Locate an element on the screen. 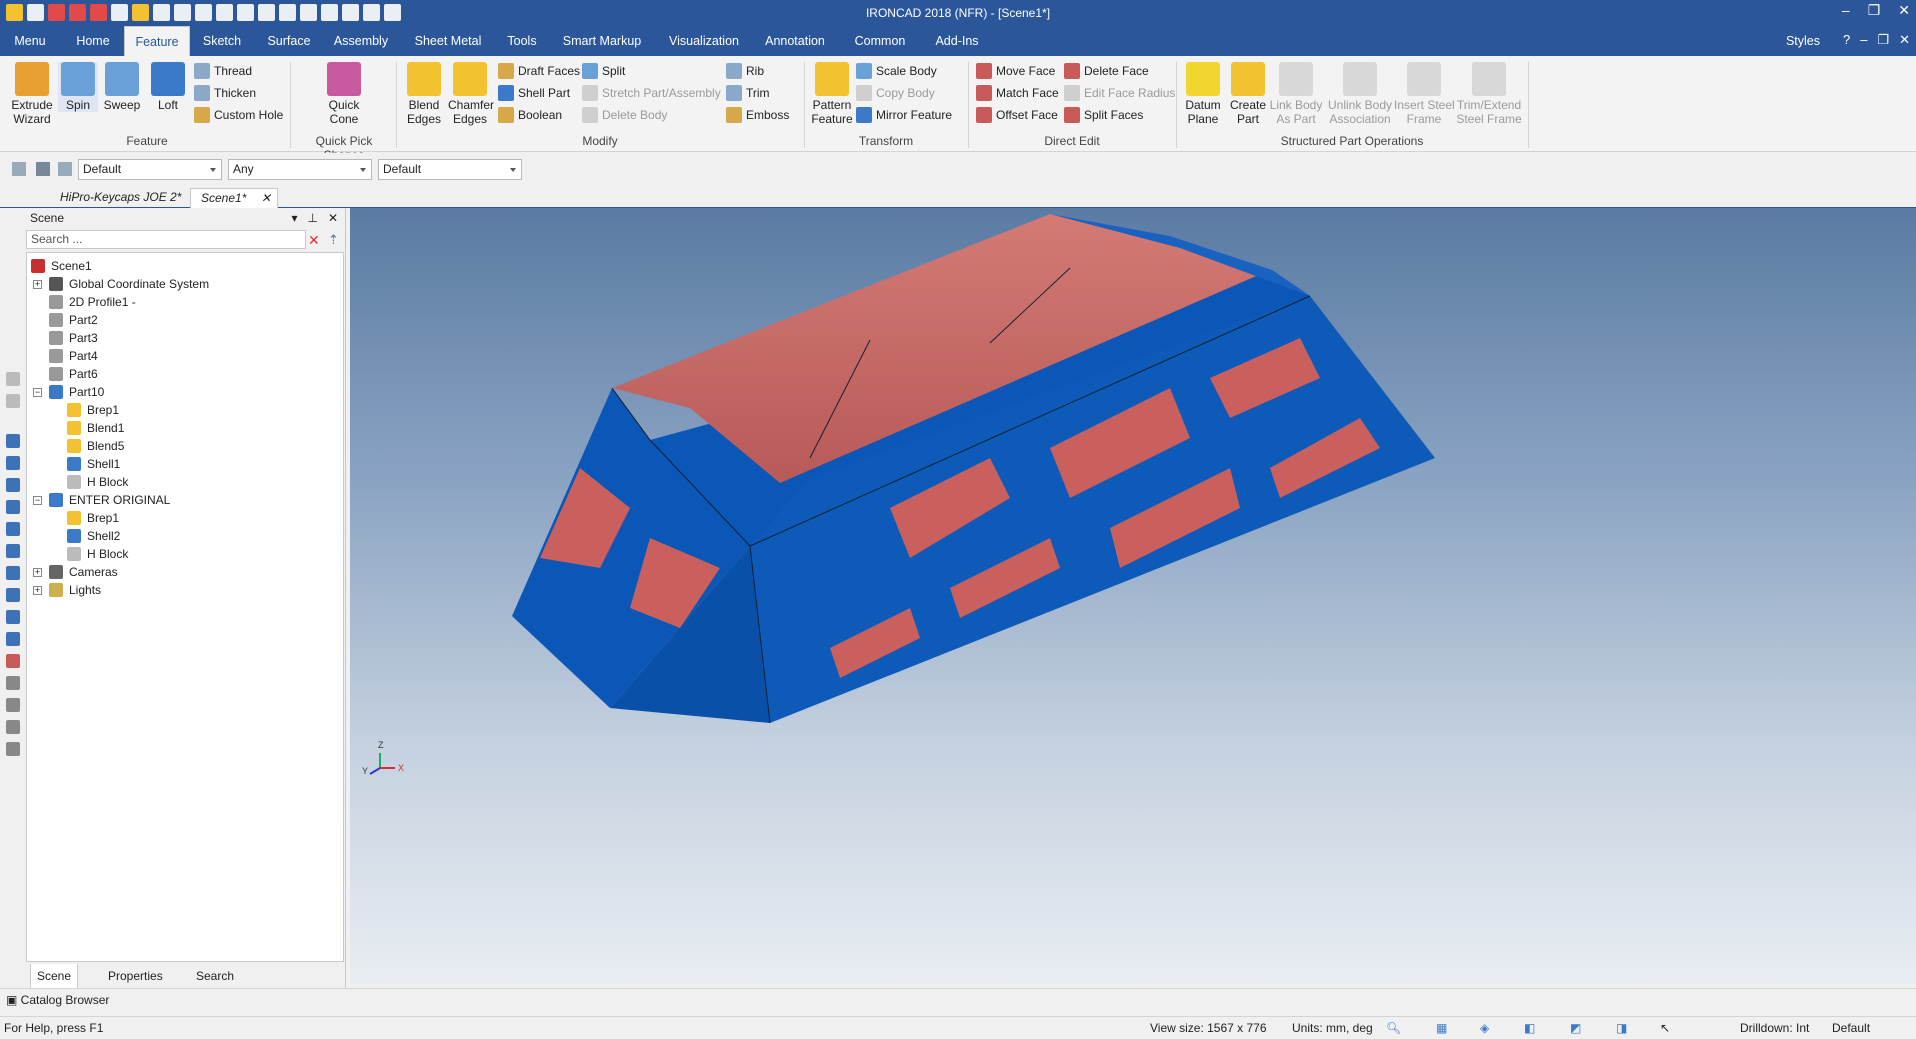 The image size is (1916, 1039). tab-common: Common is located at coordinates (880, 41).